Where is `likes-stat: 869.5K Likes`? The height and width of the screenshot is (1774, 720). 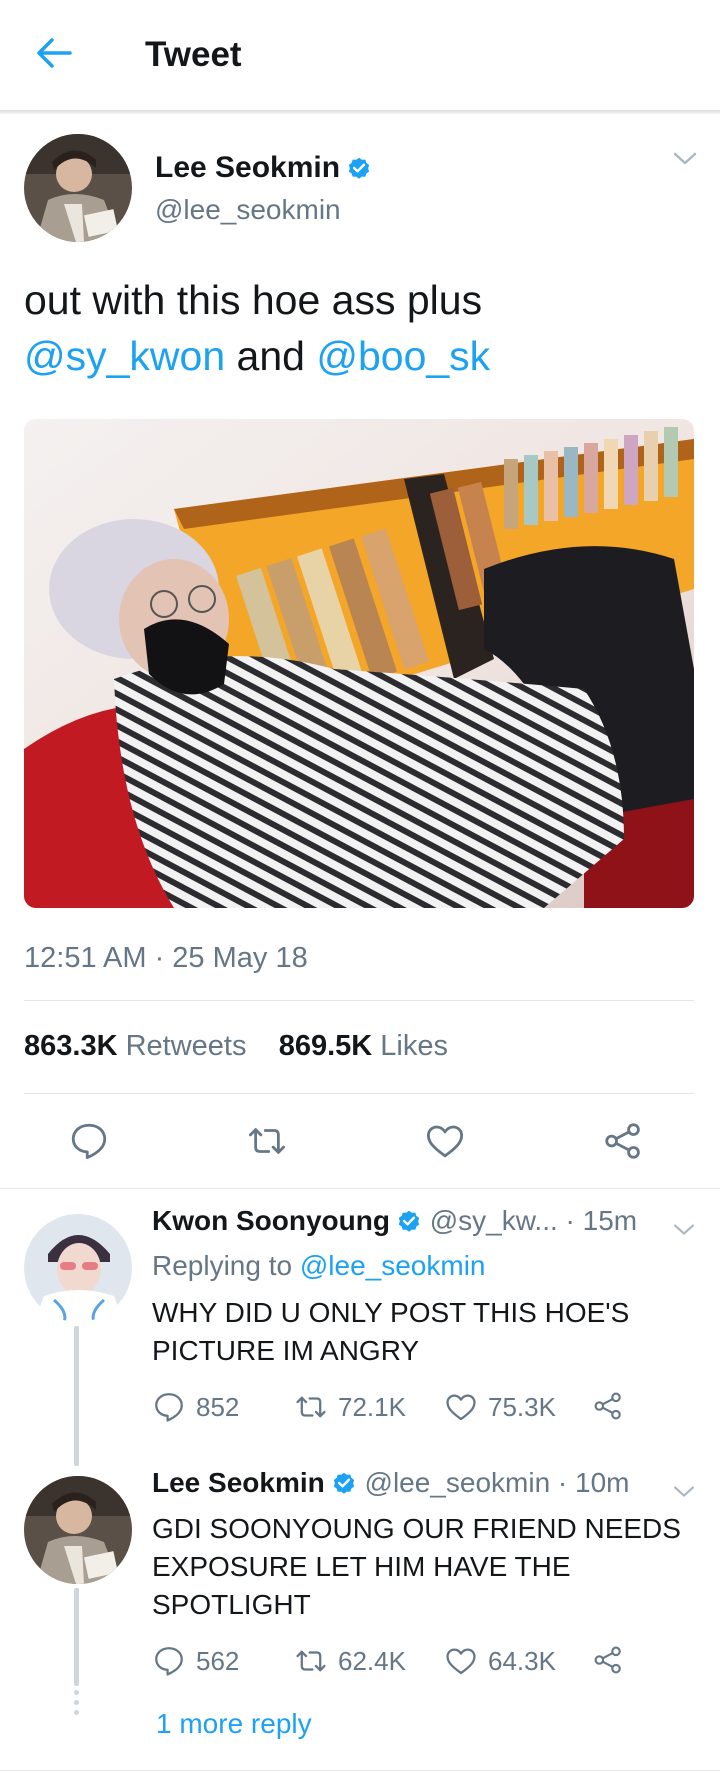 likes-stat: 869.5K Likes is located at coordinates (363, 1046).